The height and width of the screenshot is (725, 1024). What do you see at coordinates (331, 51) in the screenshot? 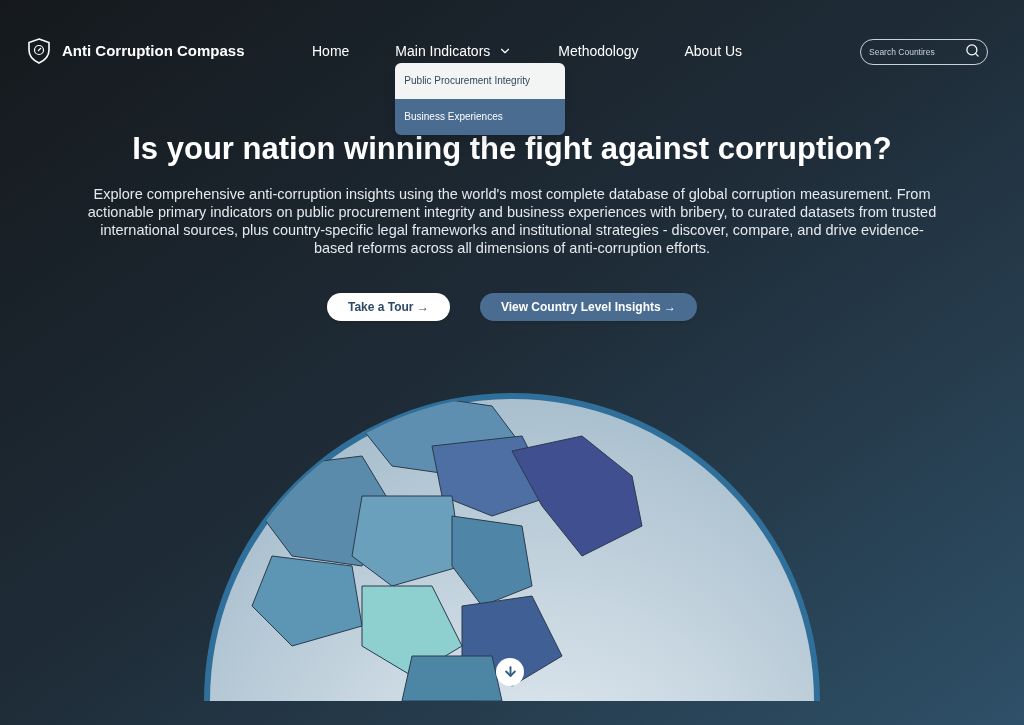
I see `nav-link: Home` at bounding box center [331, 51].